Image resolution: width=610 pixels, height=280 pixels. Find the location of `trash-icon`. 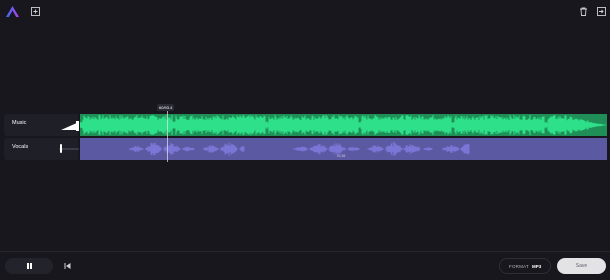

trash-icon is located at coordinates (583, 11).